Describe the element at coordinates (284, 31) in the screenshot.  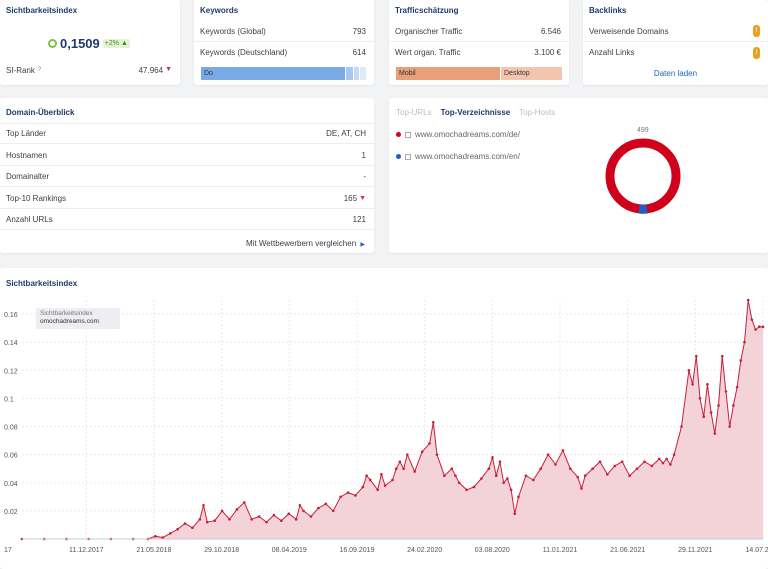
I see `keywords-global-row: Keywords (Global) 793` at that location.